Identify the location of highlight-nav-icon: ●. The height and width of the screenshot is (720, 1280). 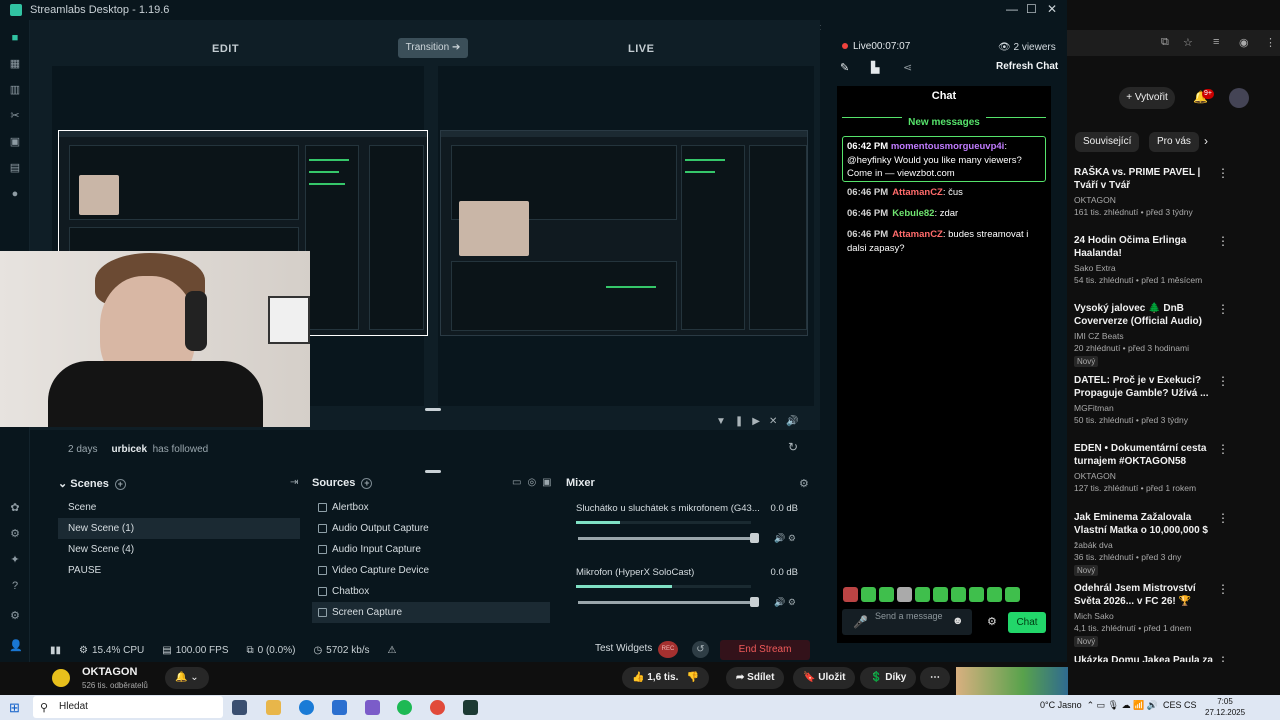
(15, 194).